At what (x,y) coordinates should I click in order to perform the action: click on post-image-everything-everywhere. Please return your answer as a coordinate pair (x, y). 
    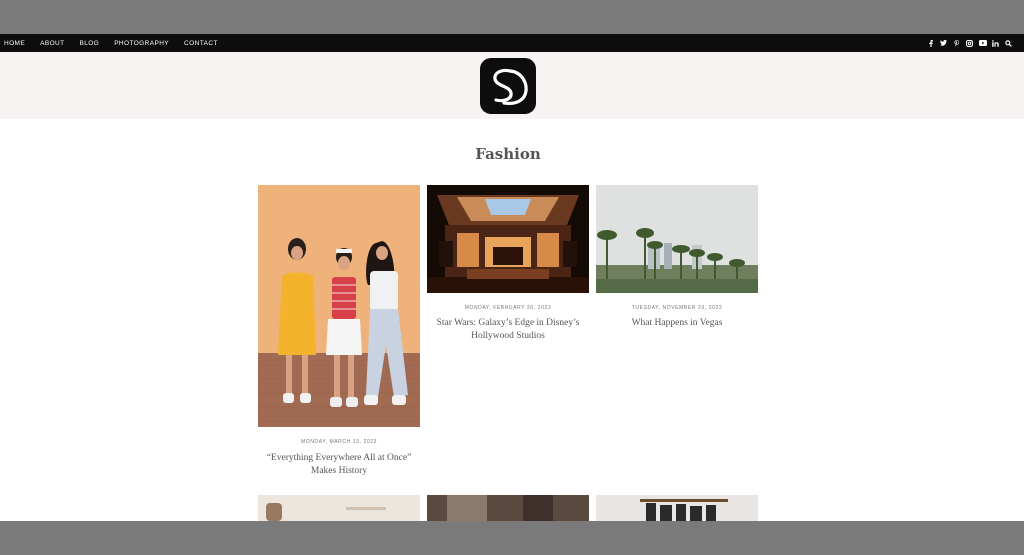
    Looking at the image, I should click on (339, 306).